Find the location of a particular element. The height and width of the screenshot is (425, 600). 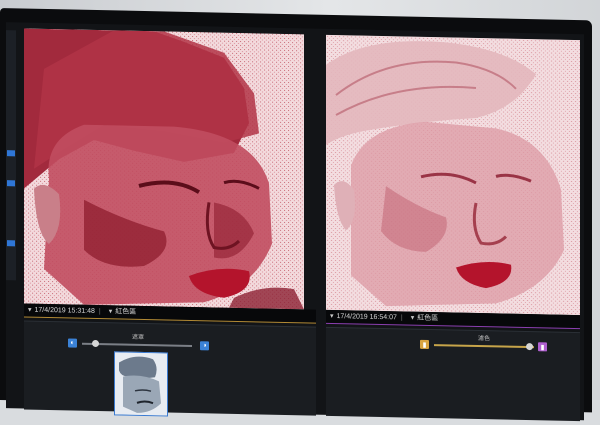

contrast-high-icon: ◑ is located at coordinates (204, 346).